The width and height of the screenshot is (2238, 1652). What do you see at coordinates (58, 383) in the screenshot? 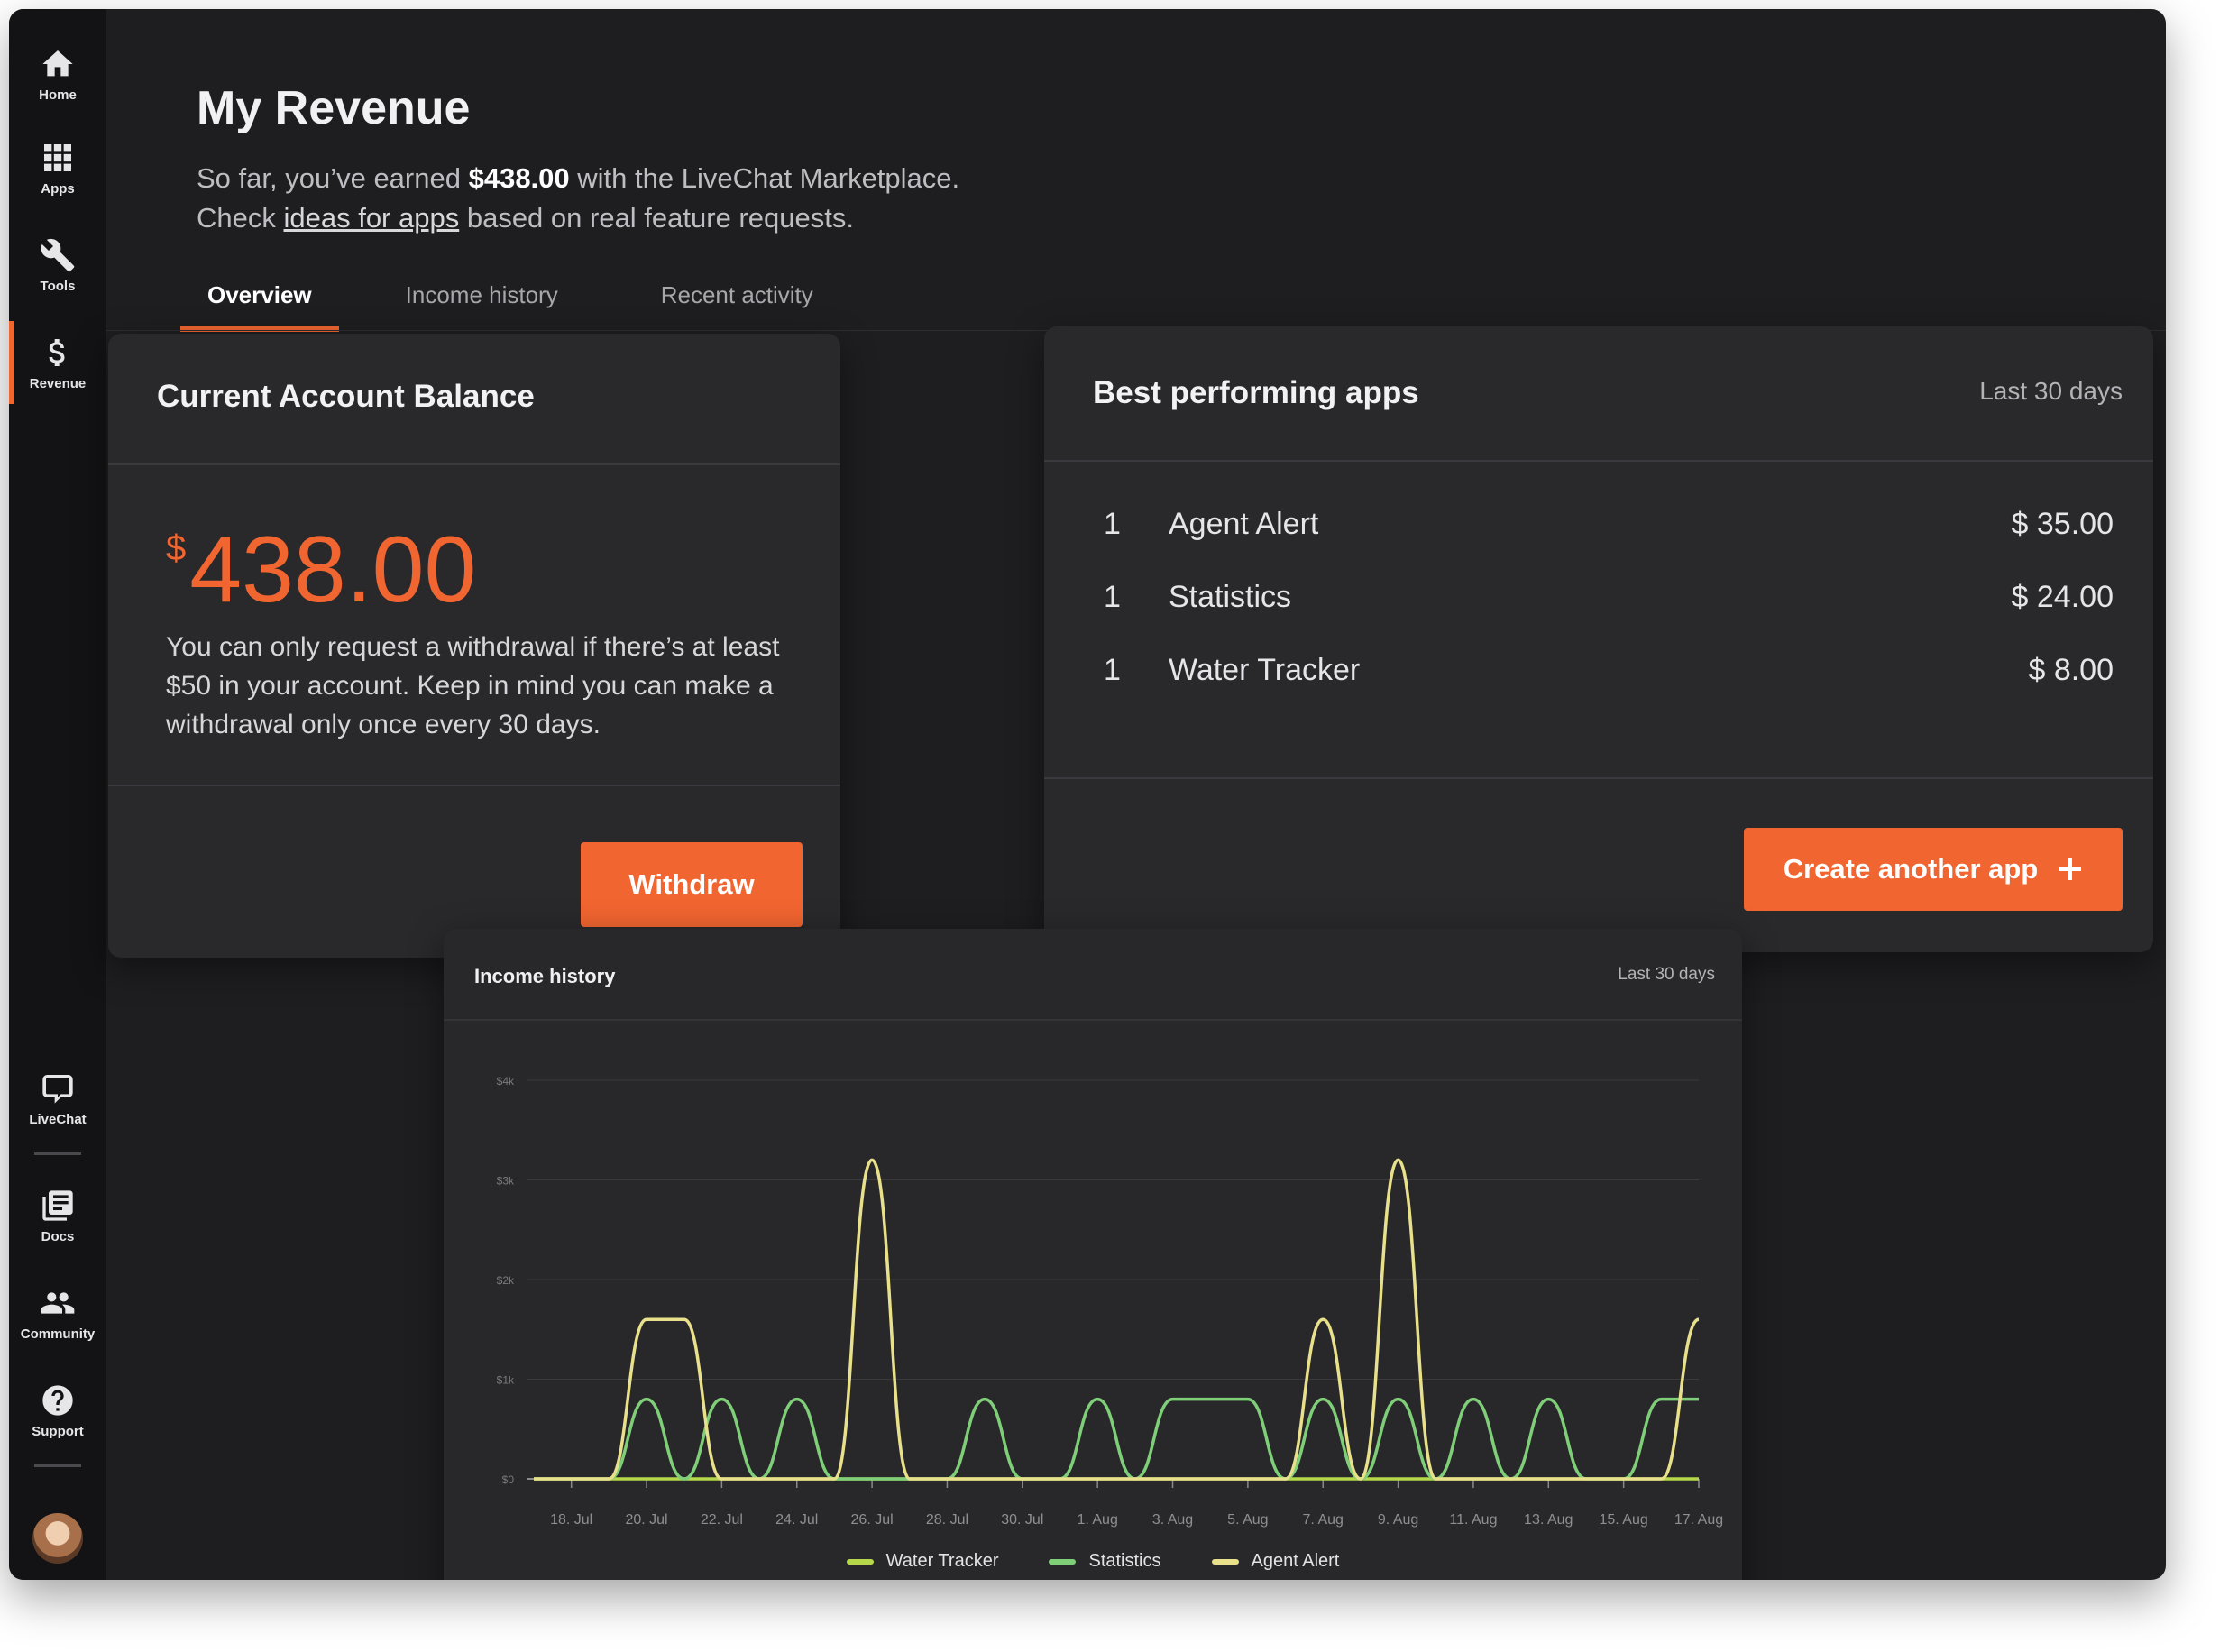
I see `sidebar-item-label: Revenue` at bounding box center [58, 383].